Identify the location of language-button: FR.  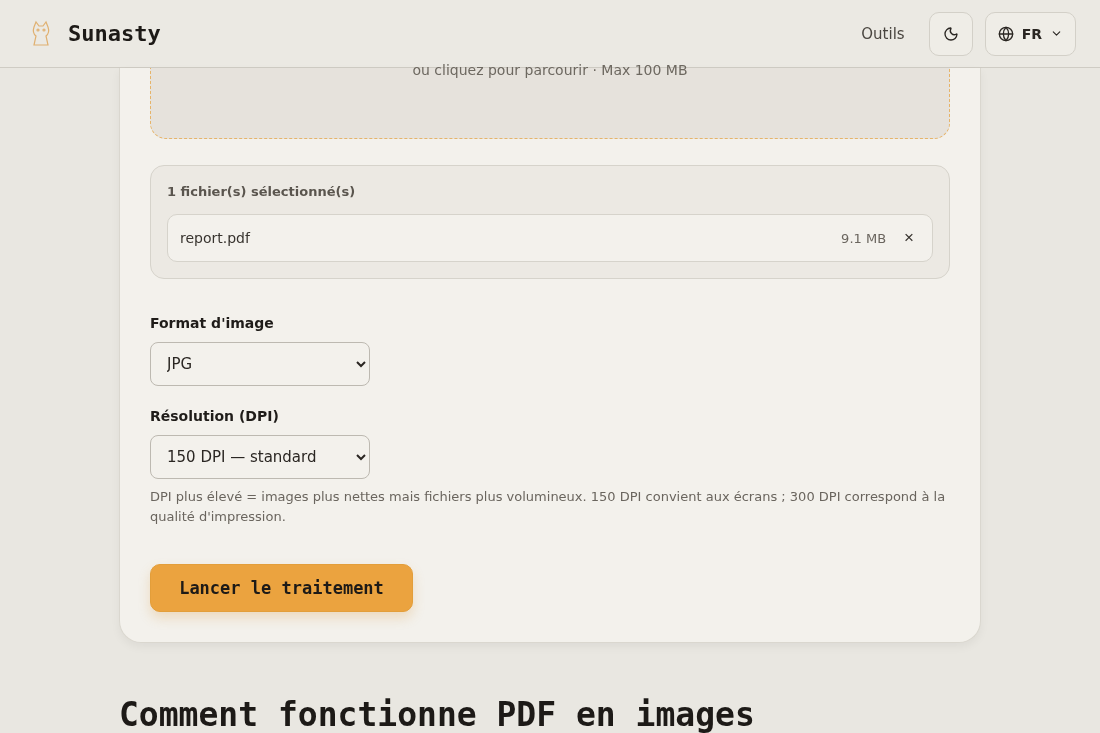
(1030, 33).